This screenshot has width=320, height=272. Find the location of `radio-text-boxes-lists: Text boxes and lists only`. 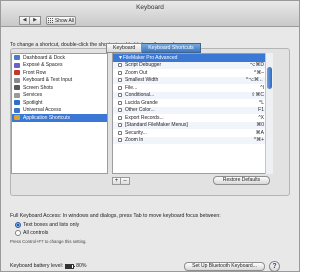

radio-text-boxes-lists: Text boxes and lists only is located at coordinates (47, 225).